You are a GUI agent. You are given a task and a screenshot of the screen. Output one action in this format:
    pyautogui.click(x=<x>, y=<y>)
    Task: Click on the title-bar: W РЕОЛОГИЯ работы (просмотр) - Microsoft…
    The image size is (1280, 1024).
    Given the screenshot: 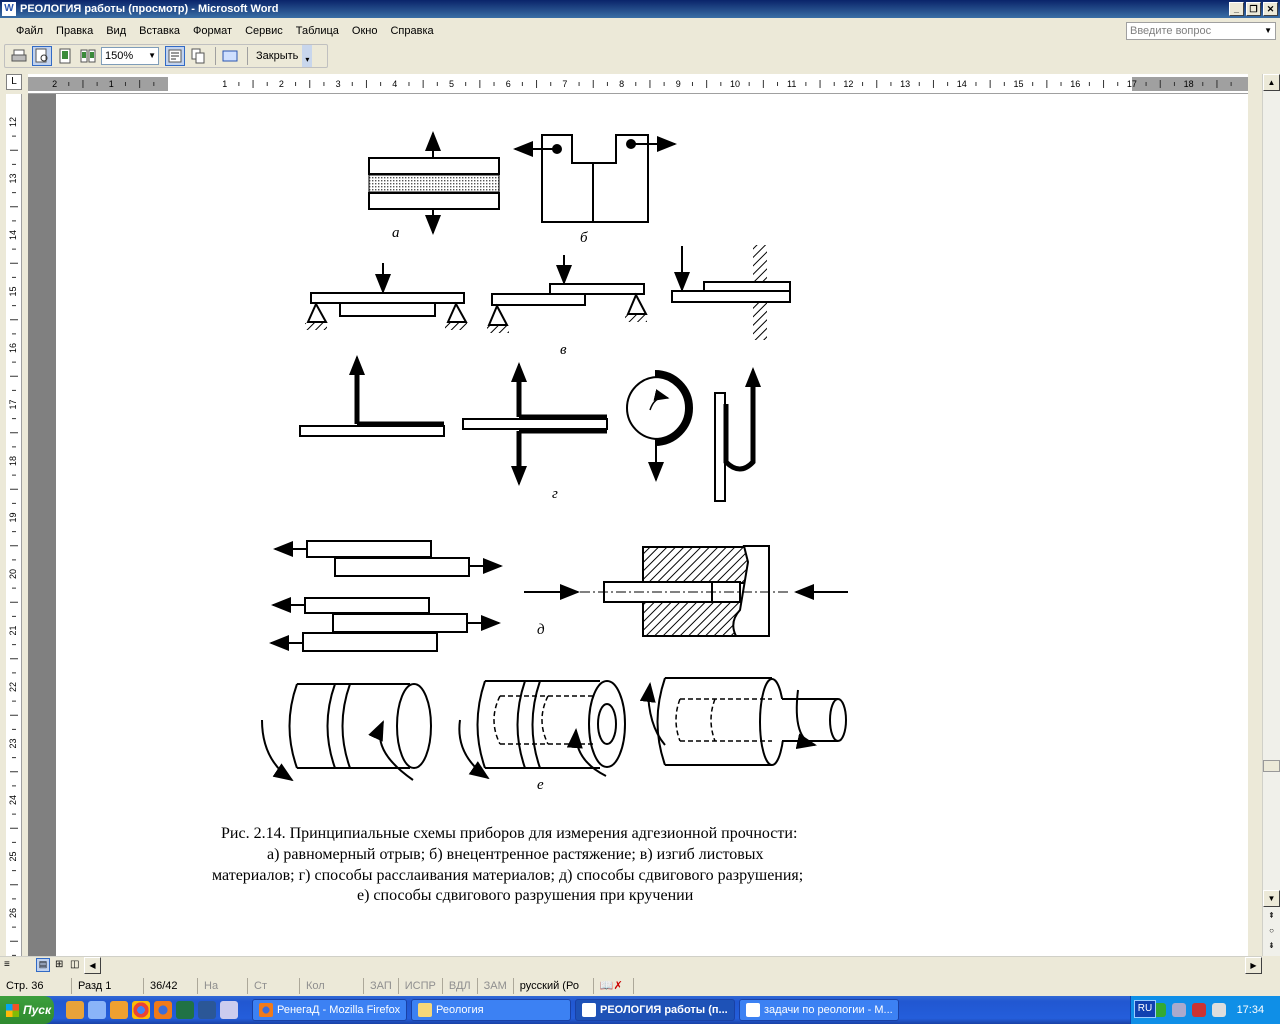 What is the action you would take?
    pyautogui.click(x=640, y=9)
    